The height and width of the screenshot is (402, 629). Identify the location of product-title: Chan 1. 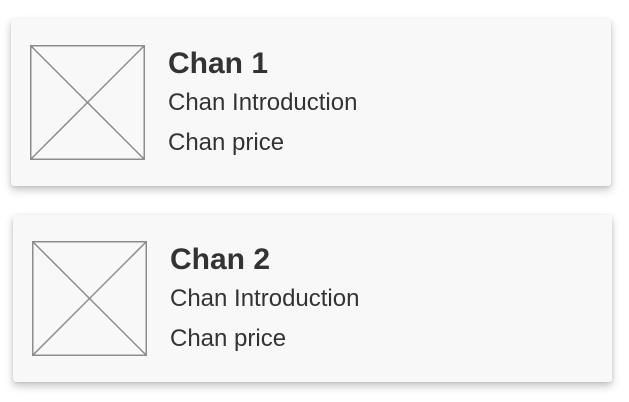
(384, 64).